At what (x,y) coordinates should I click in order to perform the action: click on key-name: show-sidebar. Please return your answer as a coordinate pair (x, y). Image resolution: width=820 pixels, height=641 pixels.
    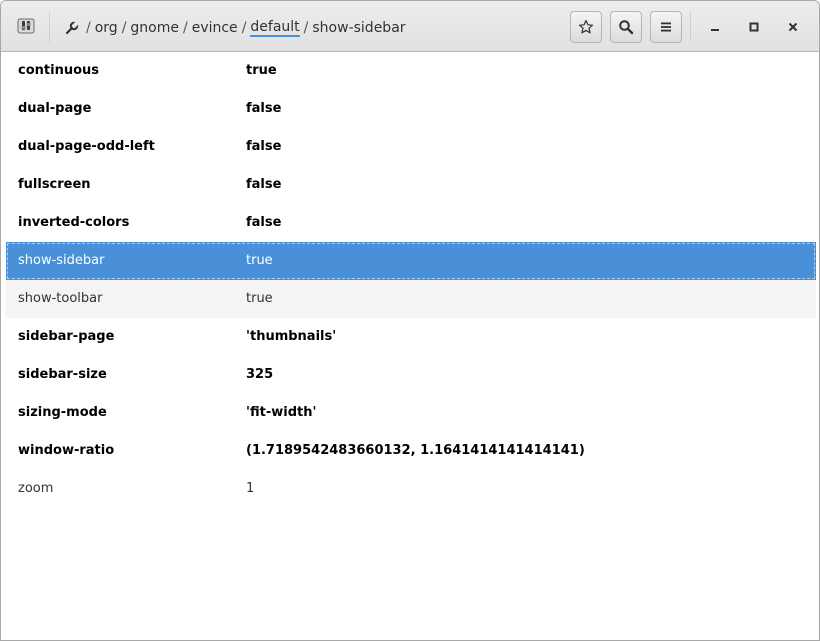
    Looking at the image, I should click on (61, 260).